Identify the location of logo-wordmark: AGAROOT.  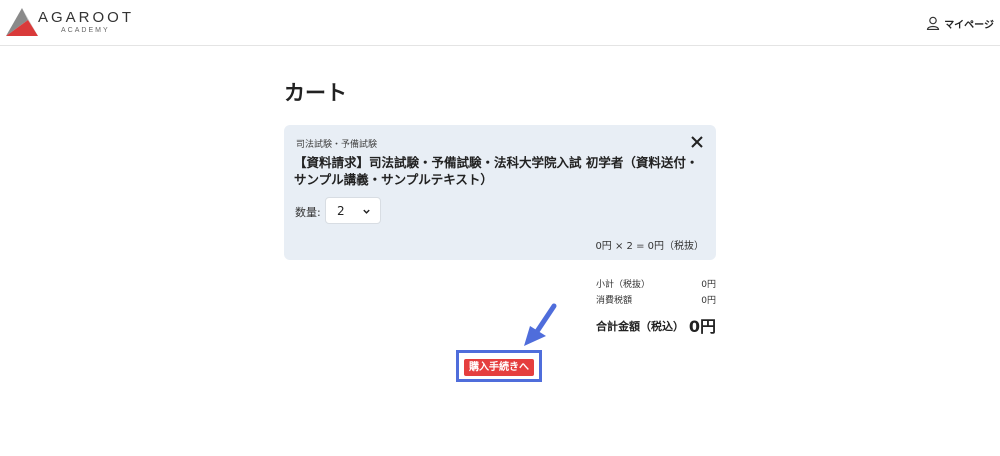
(86, 17).